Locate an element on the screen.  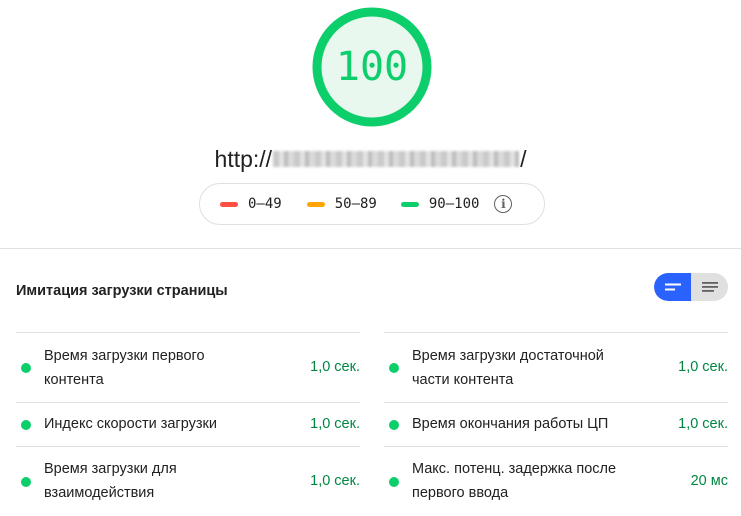
legend-item-fail: 0–49 is located at coordinates (251, 204).